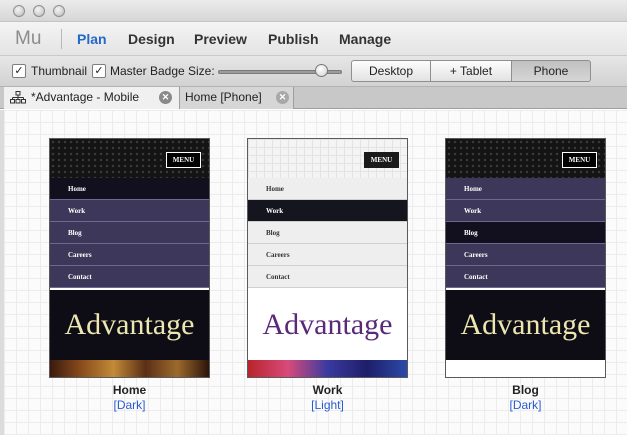 This screenshot has height=435, width=627. What do you see at coordinates (129, 390) in the screenshot?
I see `page-name-home: Home` at bounding box center [129, 390].